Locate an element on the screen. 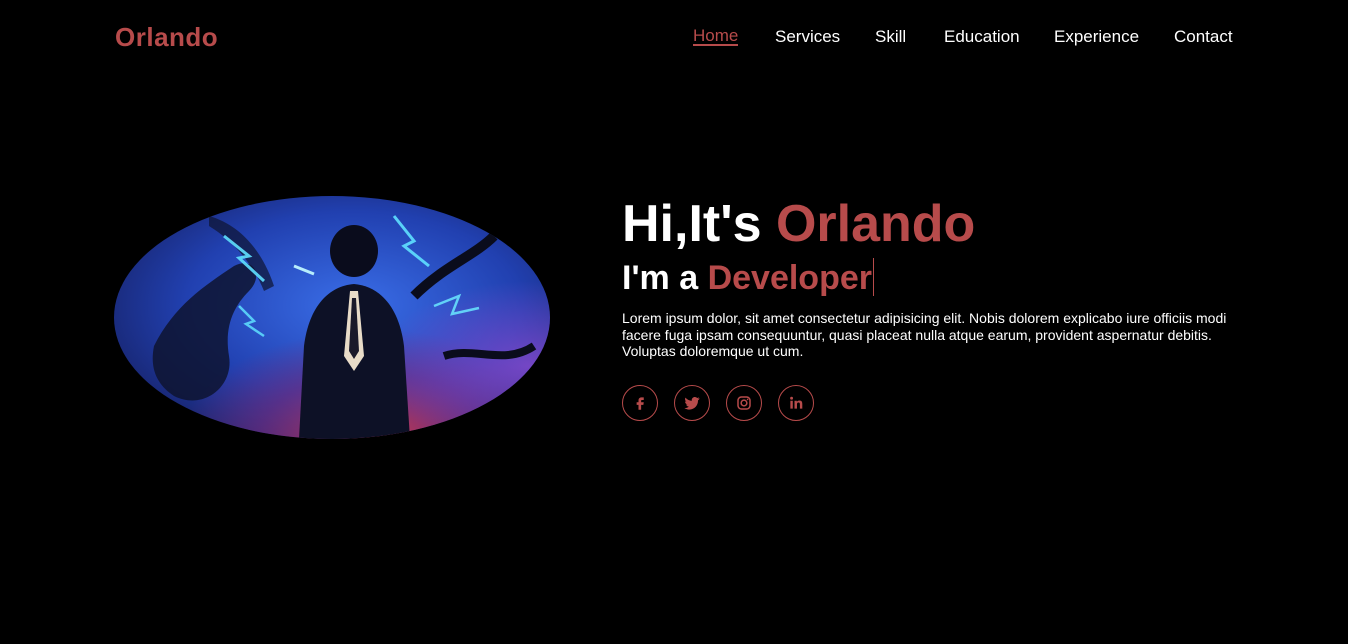  role-title: Developer is located at coordinates (789, 278).